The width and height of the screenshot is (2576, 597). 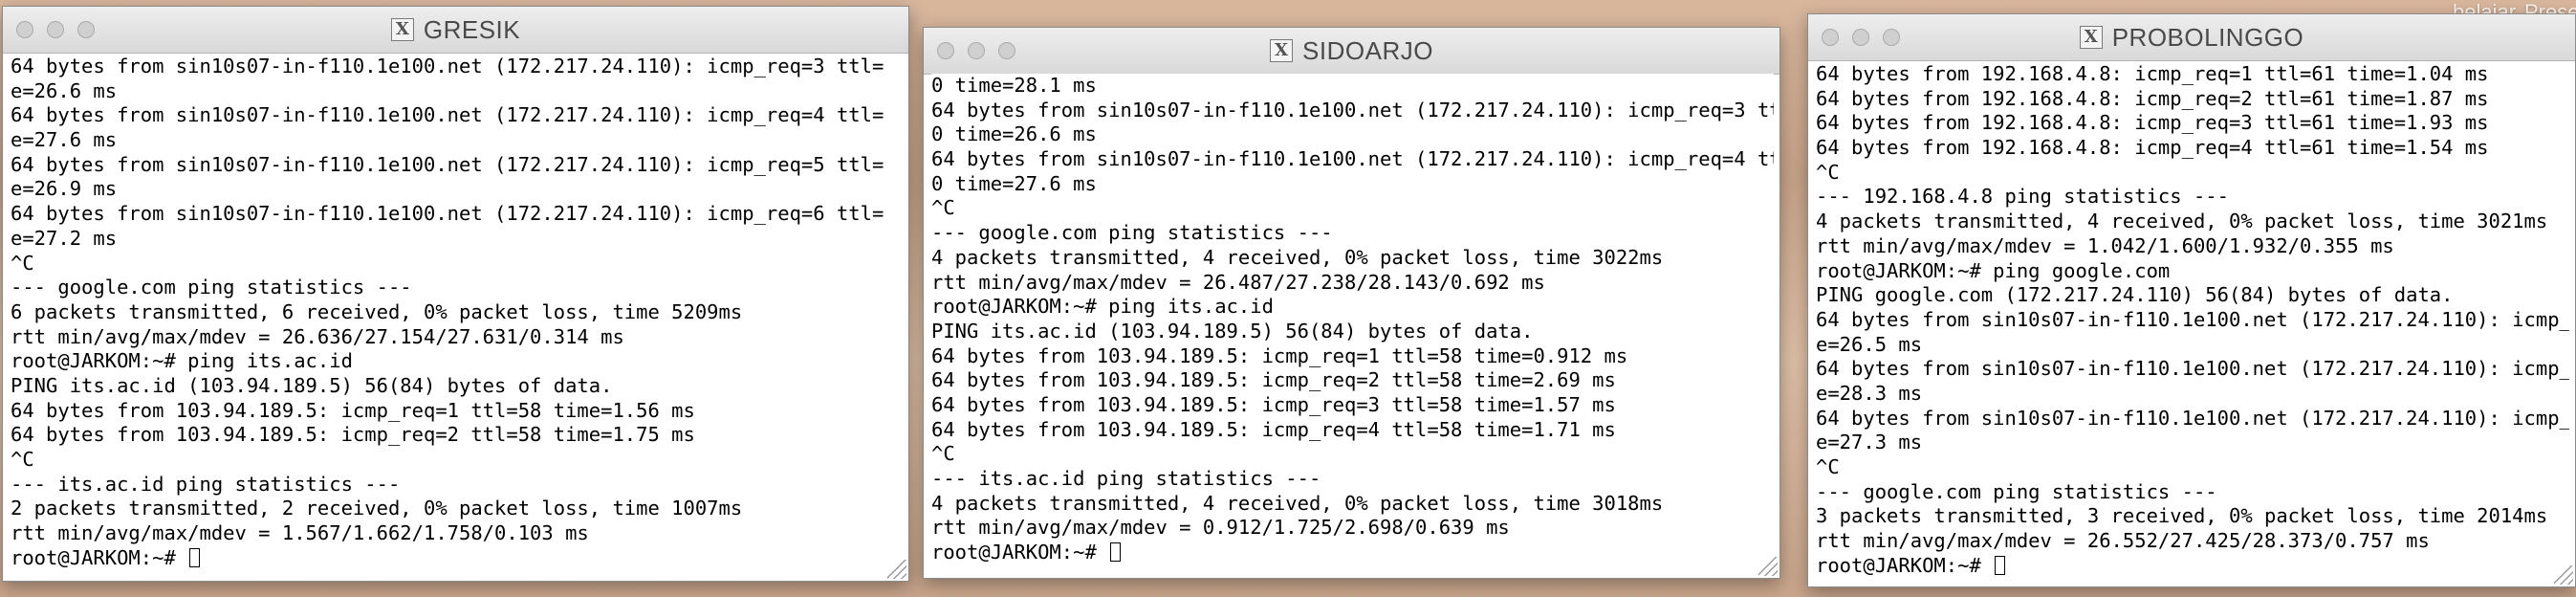 I want to click on window-title: SIDOARJO, so click(x=1367, y=50).